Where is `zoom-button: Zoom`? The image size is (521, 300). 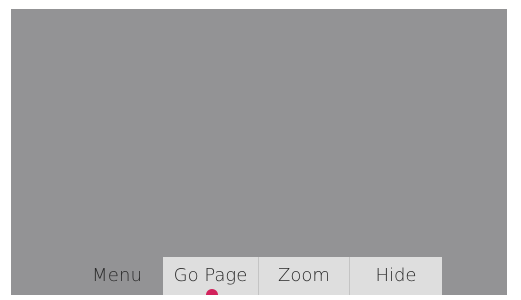
zoom-button: Zoom is located at coordinates (304, 276).